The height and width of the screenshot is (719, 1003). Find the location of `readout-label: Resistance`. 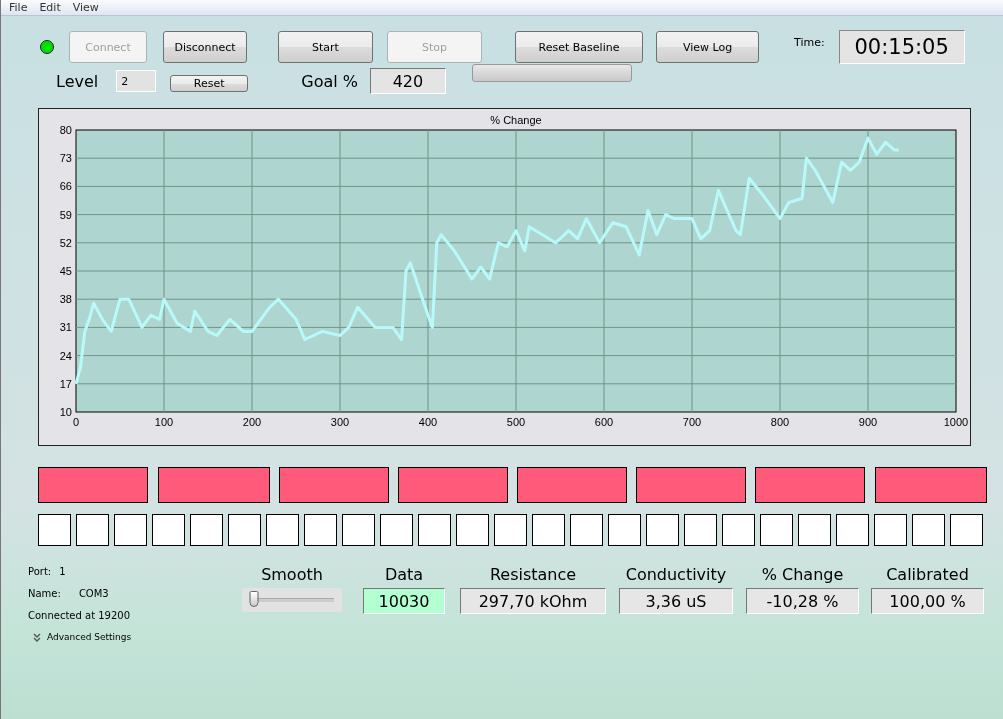

readout-label: Resistance is located at coordinates (533, 574).